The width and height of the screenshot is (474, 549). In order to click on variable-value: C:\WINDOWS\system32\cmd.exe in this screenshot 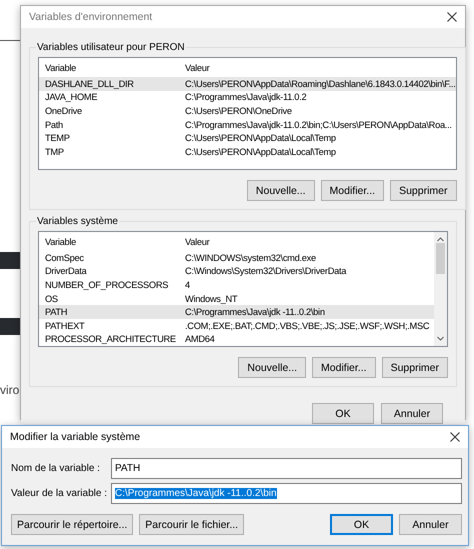, I will do `click(250, 257)`.